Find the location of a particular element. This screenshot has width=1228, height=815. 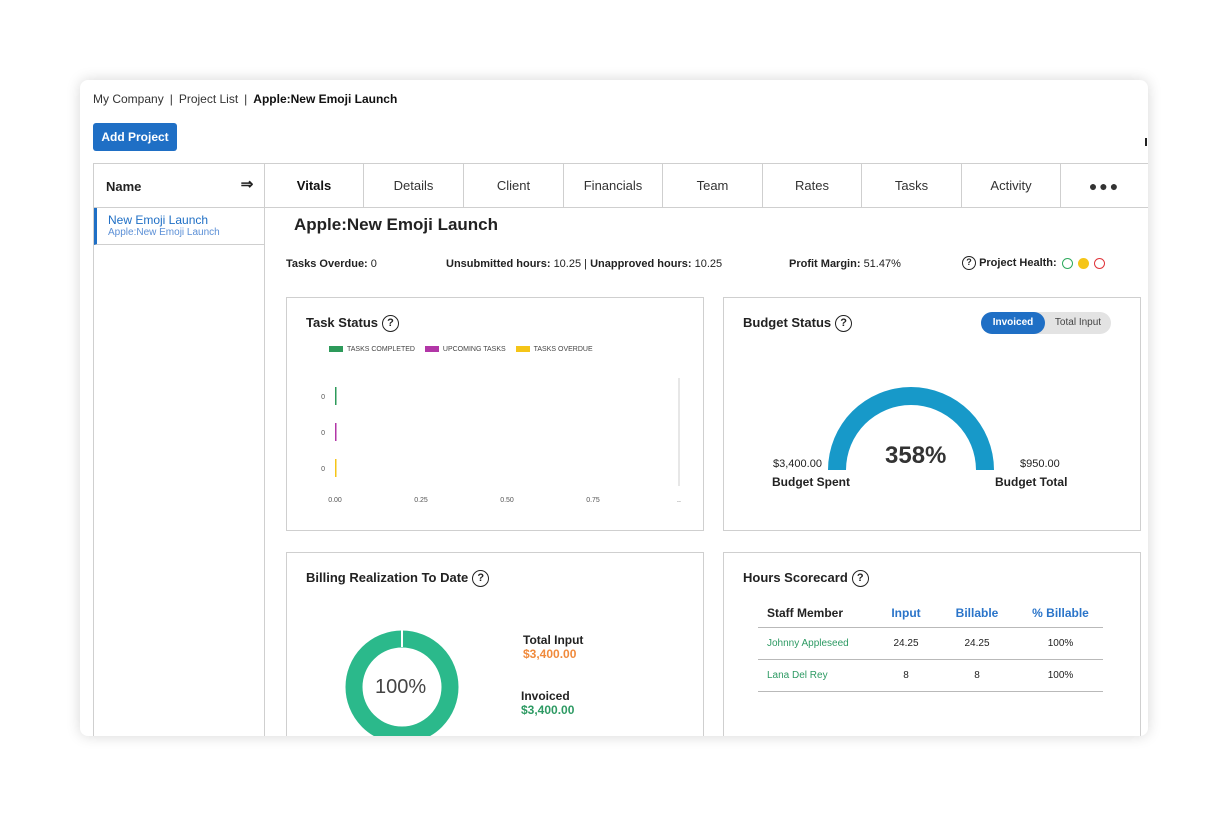

breadcrumb-project-list: Project List is located at coordinates (208, 99).